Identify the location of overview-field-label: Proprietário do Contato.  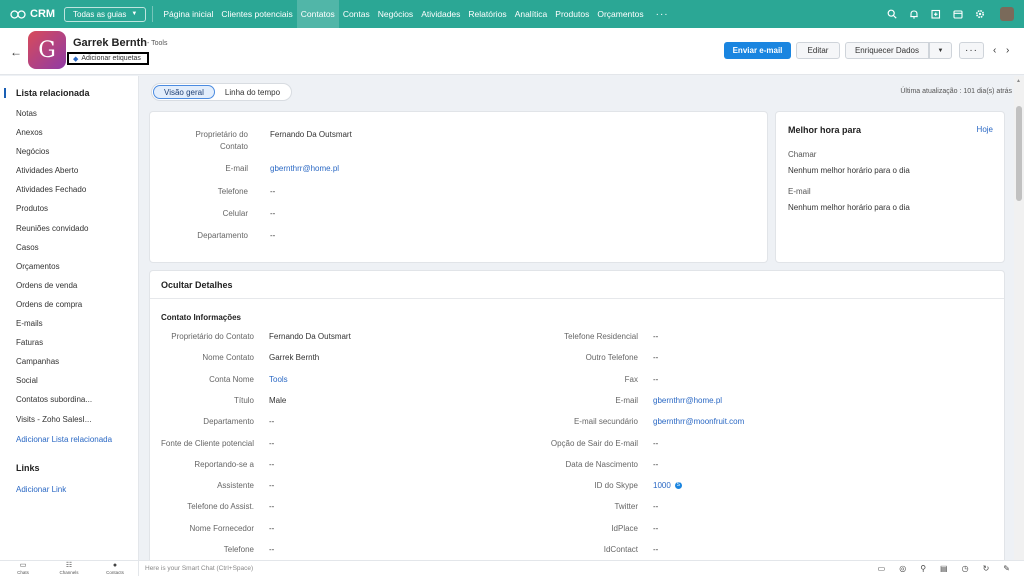
(221, 140).